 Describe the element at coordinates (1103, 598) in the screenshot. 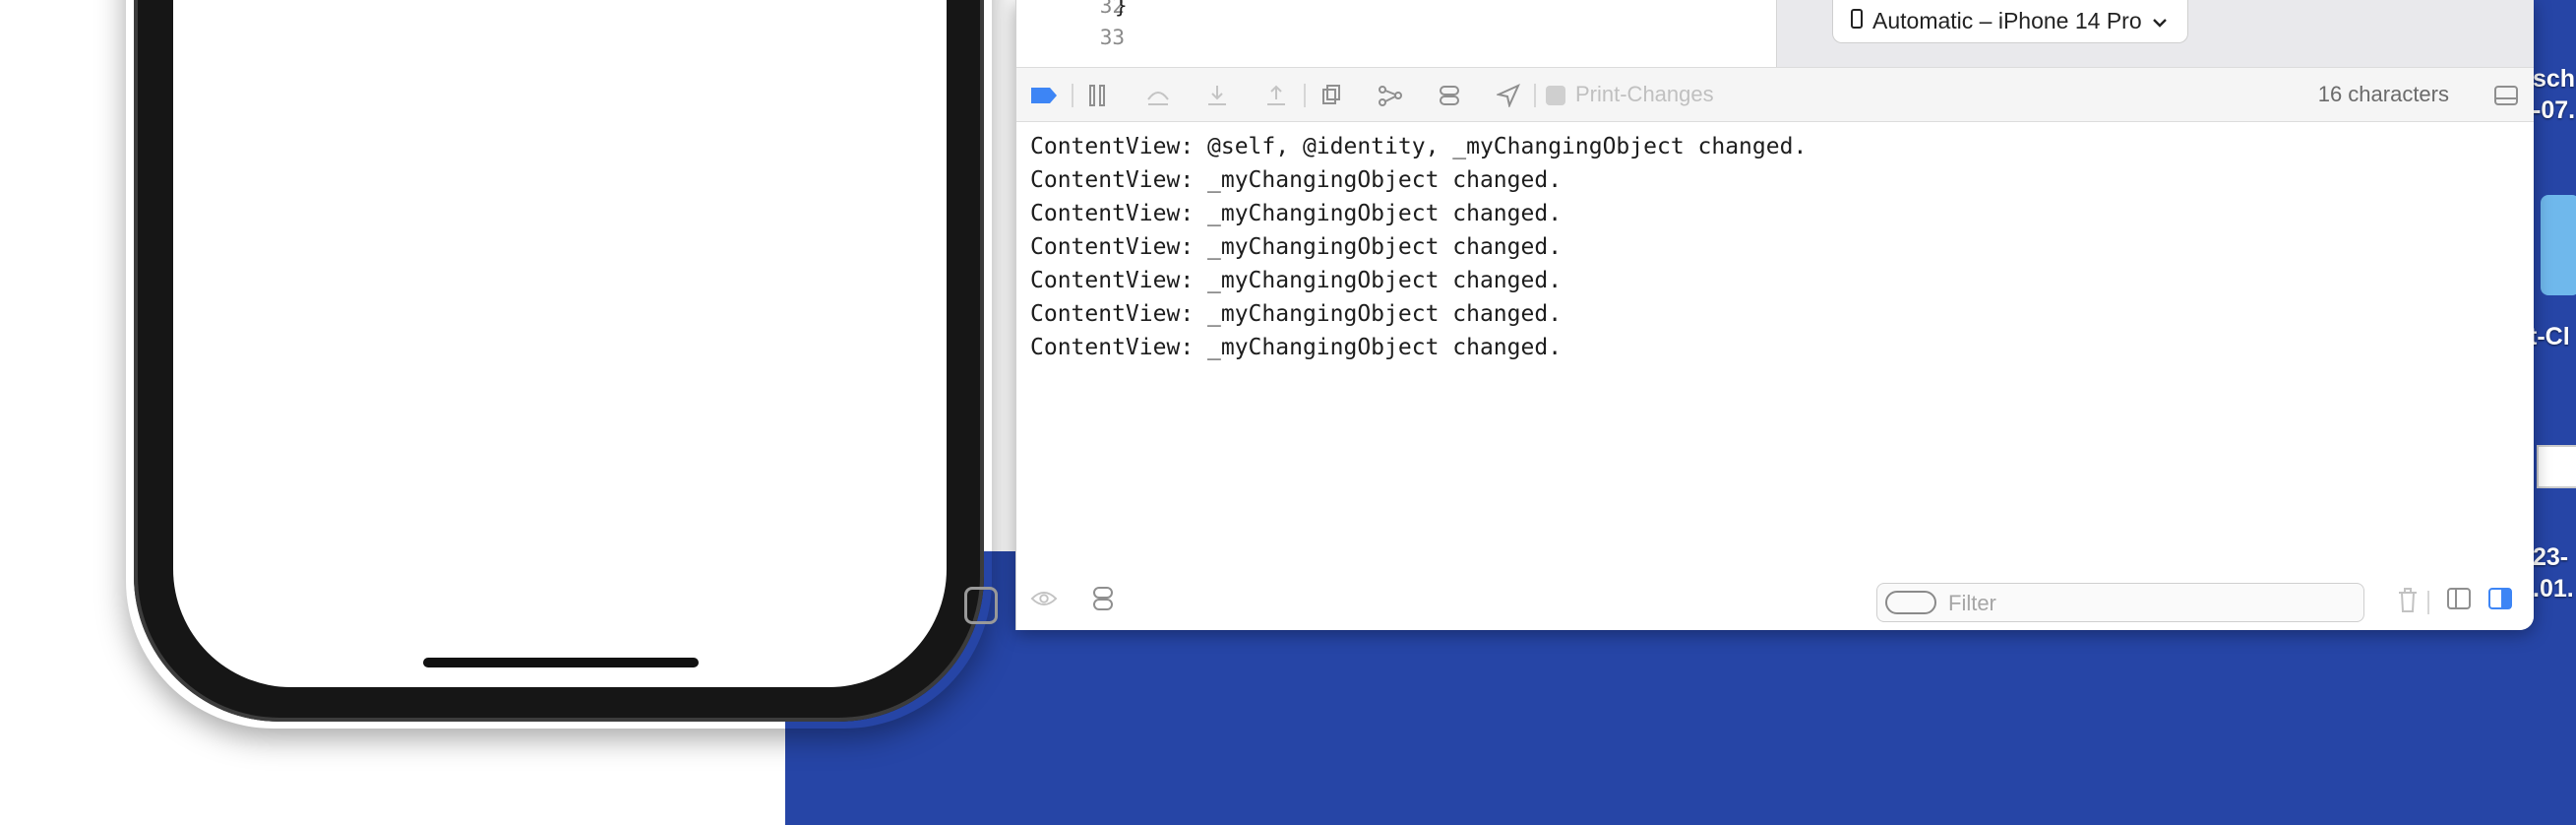

I see `options-toggle-icon` at that location.